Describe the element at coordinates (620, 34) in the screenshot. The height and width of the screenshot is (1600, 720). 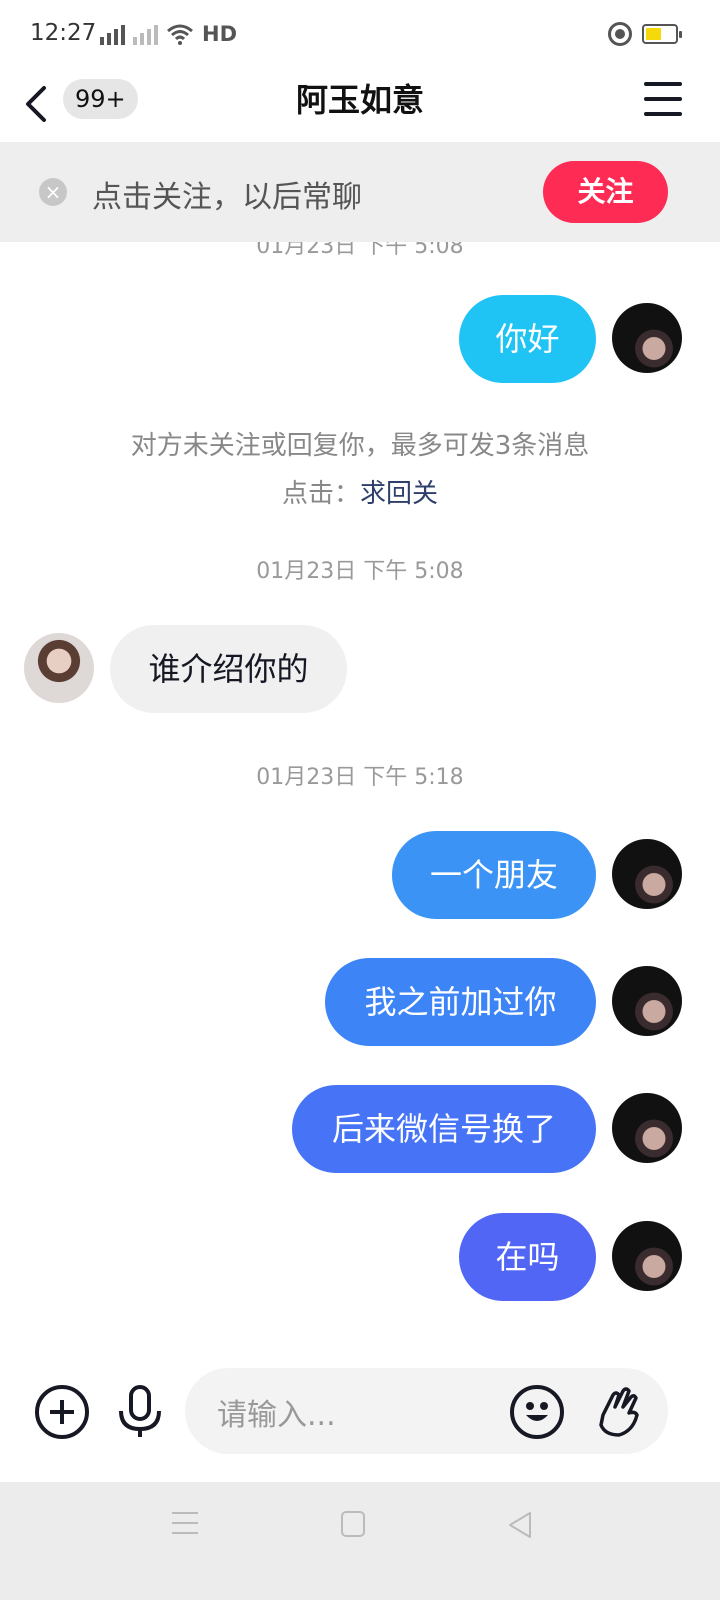
I see `record-icon` at that location.